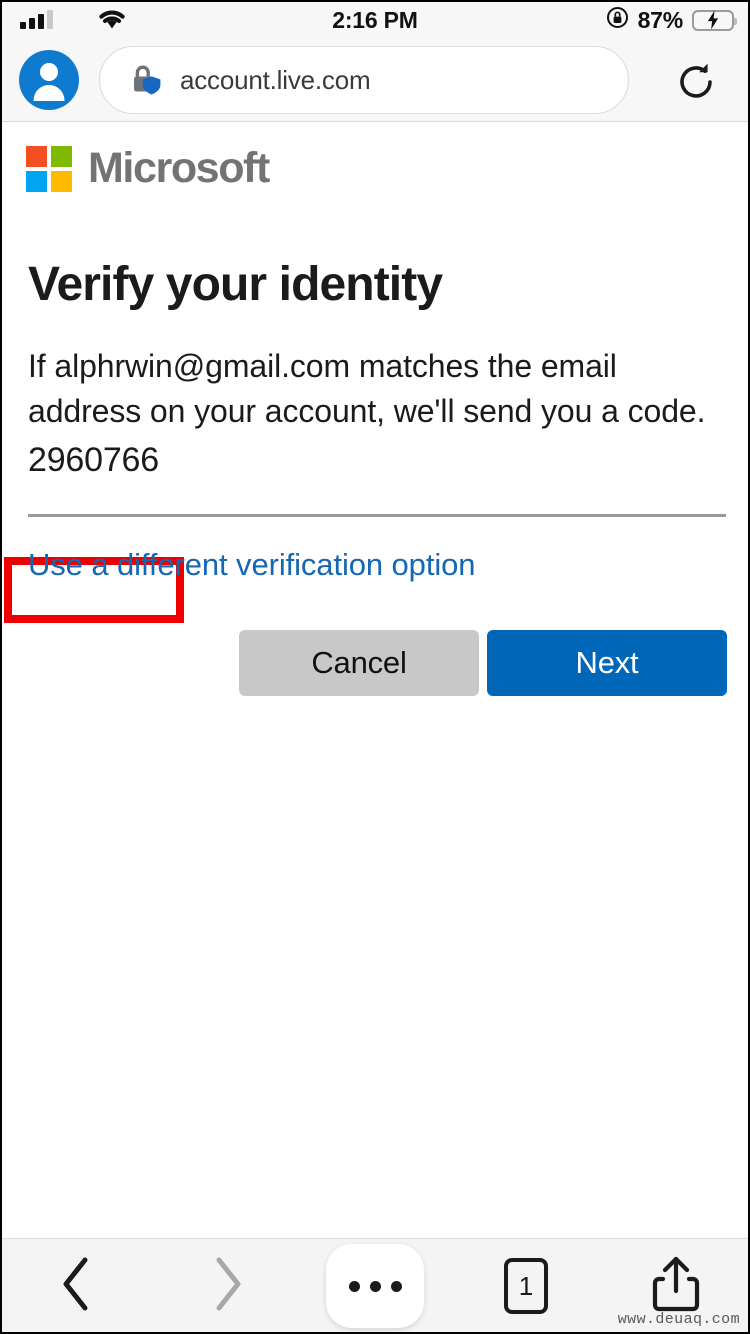  Describe the element at coordinates (607, 663) in the screenshot. I see `next-button: Next` at that location.